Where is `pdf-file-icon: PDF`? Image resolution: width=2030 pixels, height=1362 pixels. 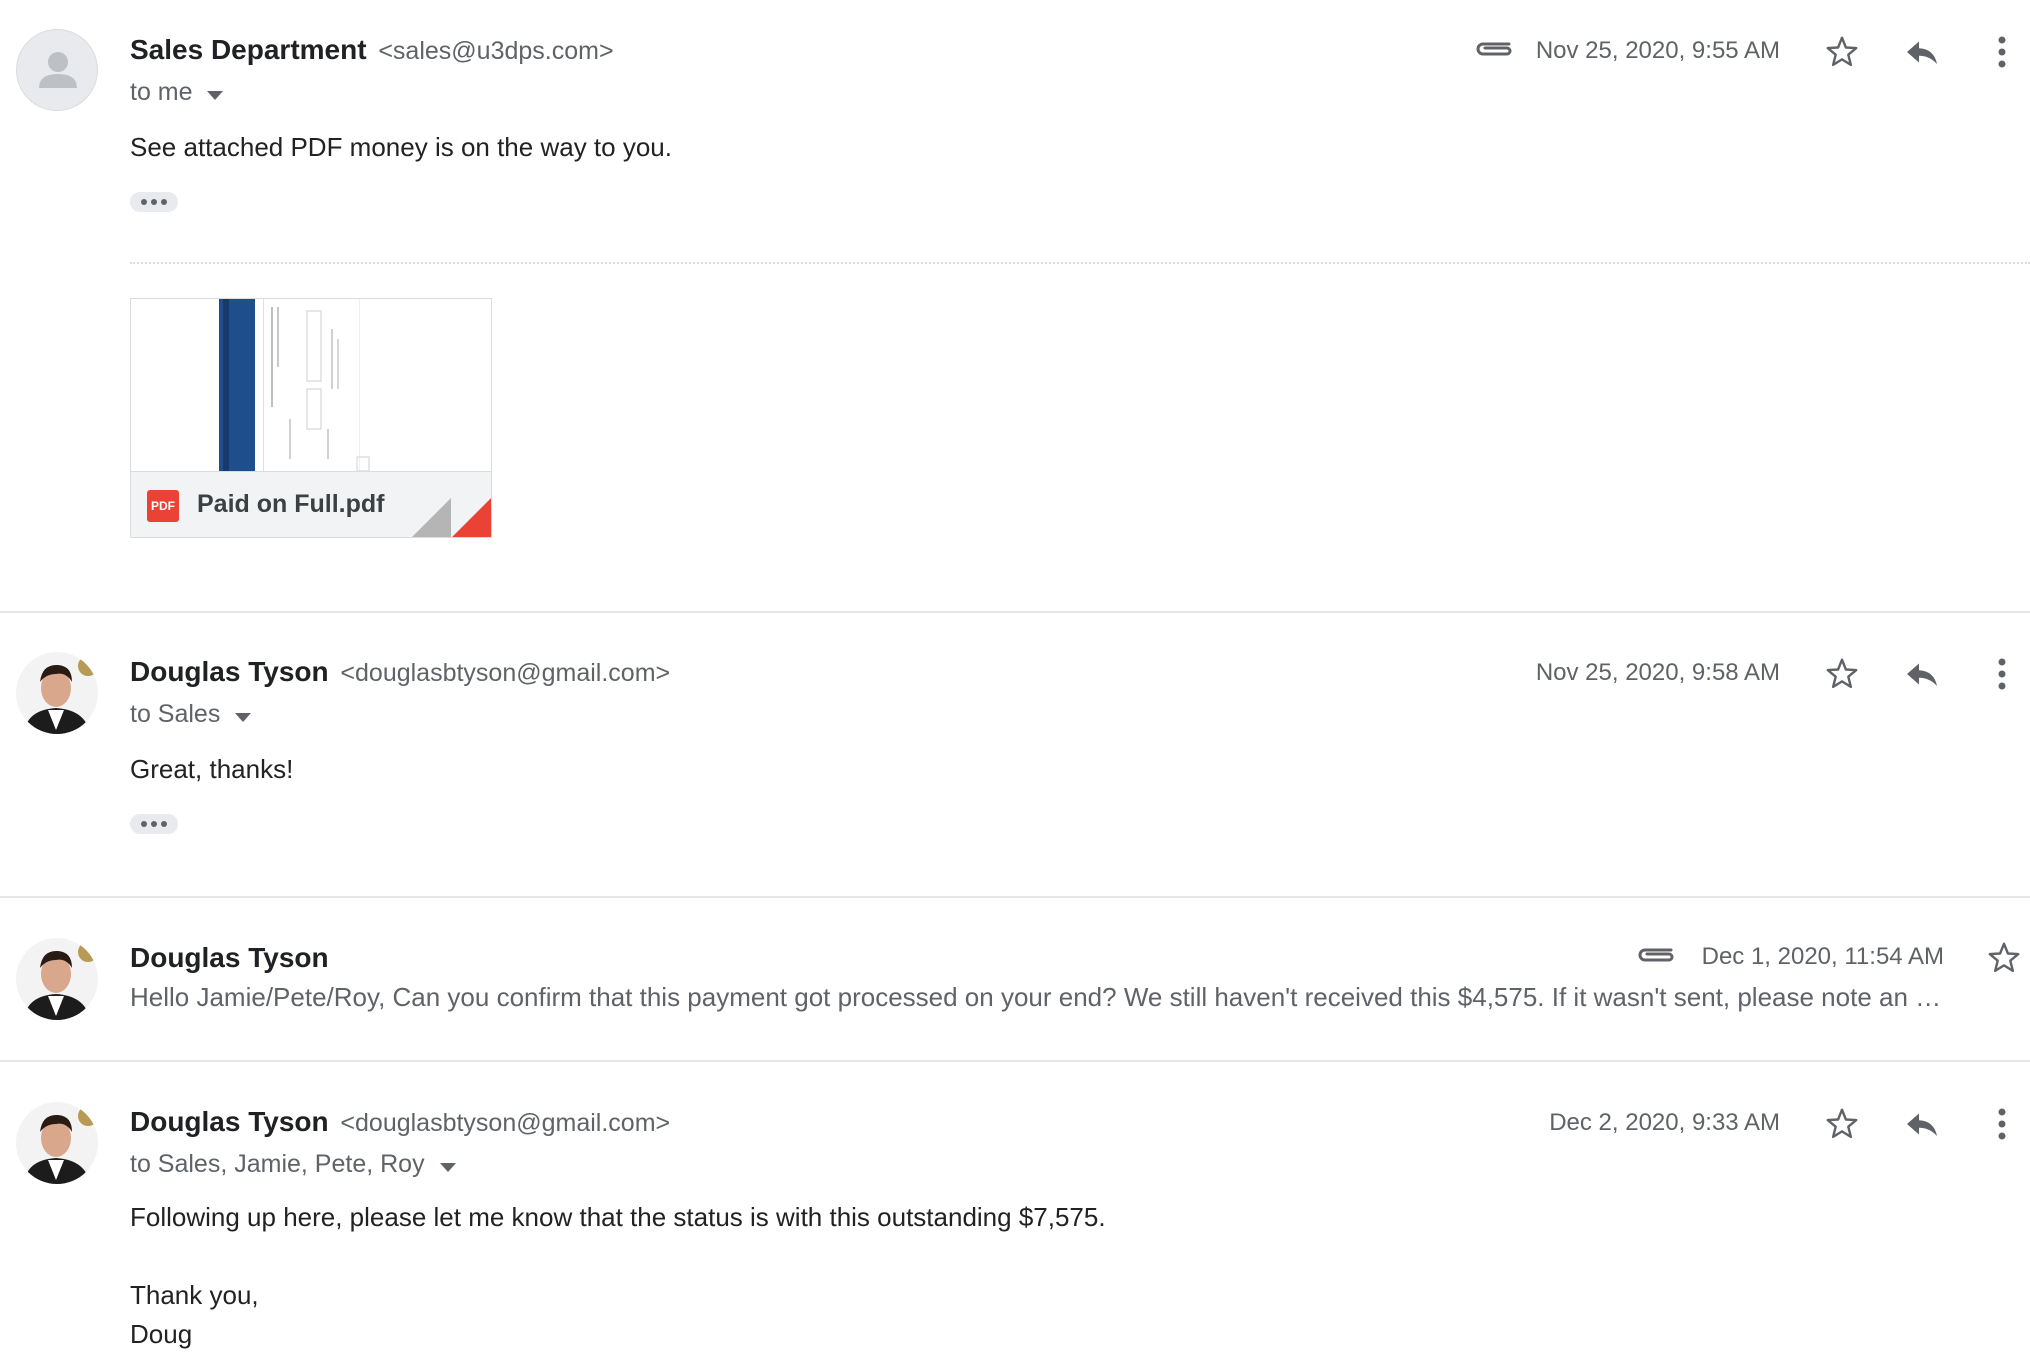 pdf-file-icon: PDF is located at coordinates (163, 506).